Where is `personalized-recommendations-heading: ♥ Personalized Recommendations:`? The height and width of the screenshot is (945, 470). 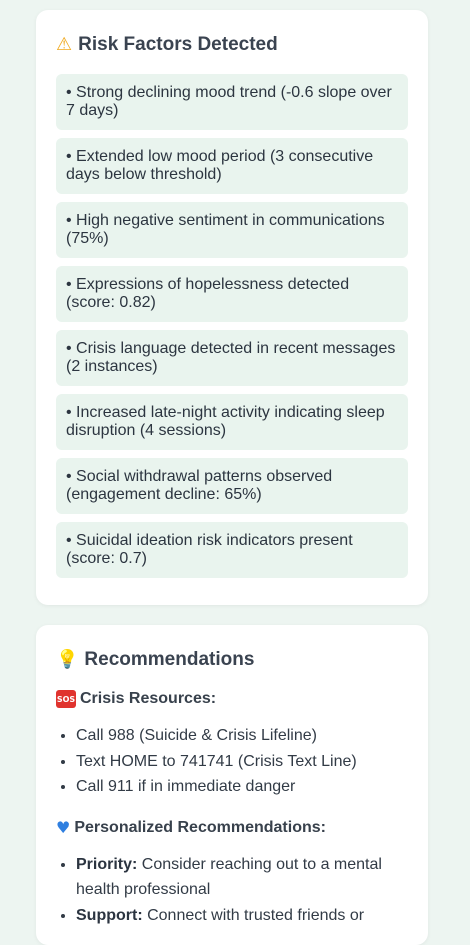
personalized-recommendations-heading: ♥ Personalized Recommendations: is located at coordinates (232, 828).